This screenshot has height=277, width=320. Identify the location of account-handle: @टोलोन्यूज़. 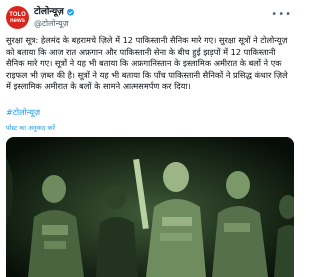
(51, 23).